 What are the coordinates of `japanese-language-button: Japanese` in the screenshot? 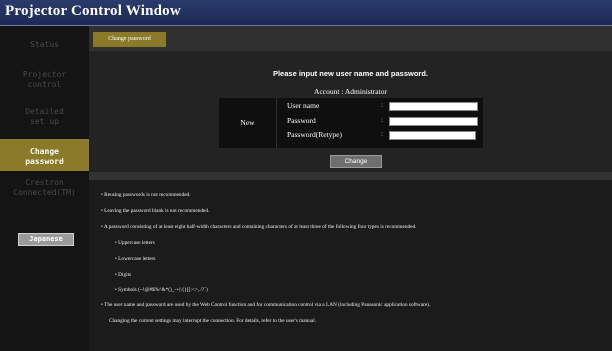 It's located at (46, 239).